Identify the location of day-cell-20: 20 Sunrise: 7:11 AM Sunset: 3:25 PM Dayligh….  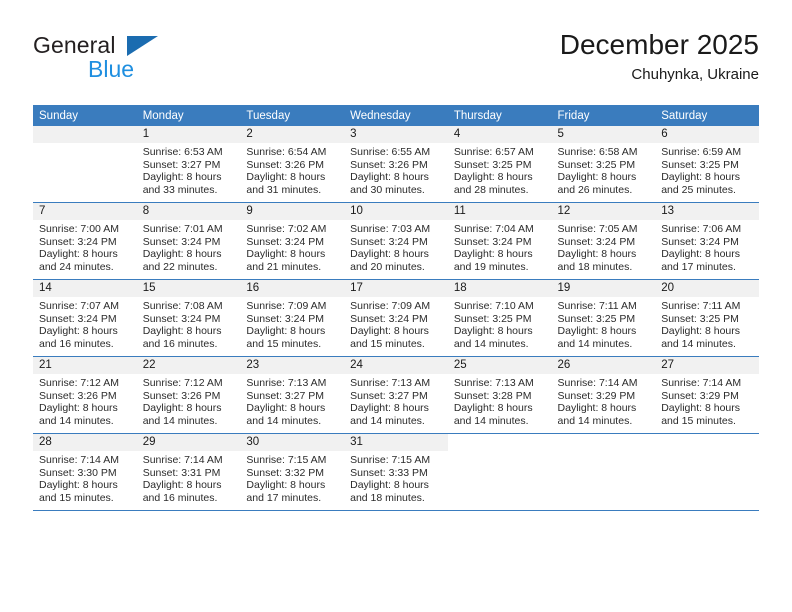
(707, 318).